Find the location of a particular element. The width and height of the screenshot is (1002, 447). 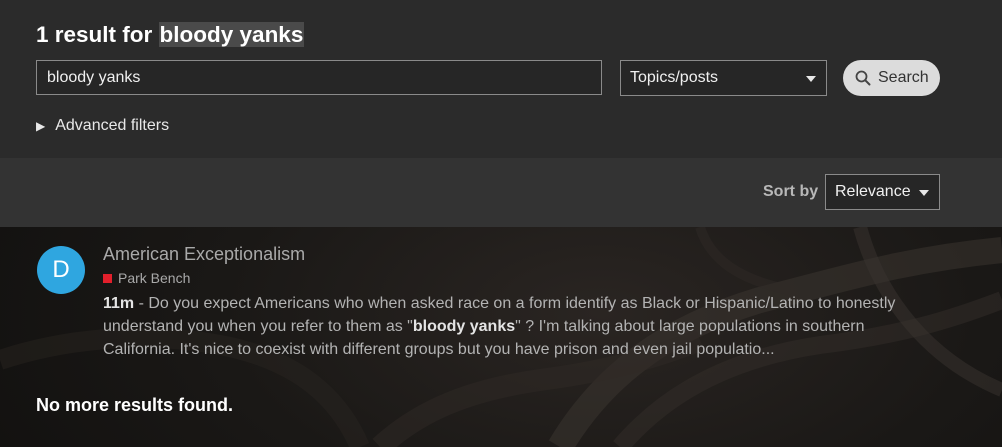

search-type-selected: Topics/posts is located at coordinates (674, 77).